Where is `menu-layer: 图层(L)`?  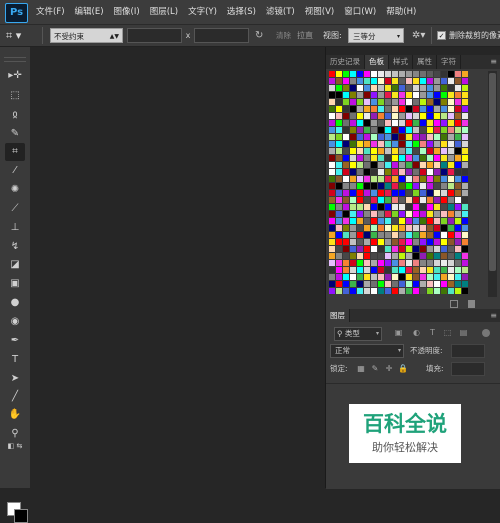 menu-layer: 图层(L) is located at coordinates (164, 12).